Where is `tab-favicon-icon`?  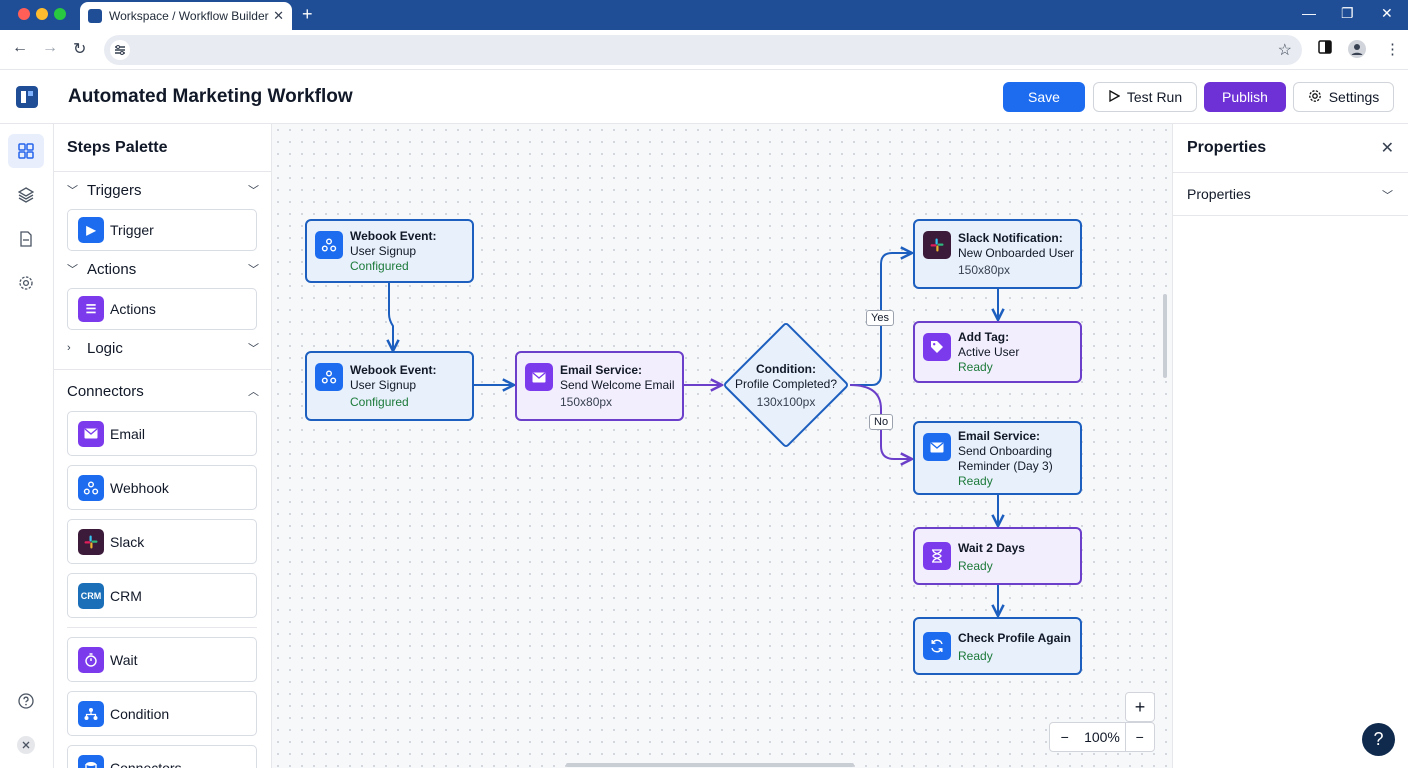
tab-favicon-icon is located at coordinates (95, 16).